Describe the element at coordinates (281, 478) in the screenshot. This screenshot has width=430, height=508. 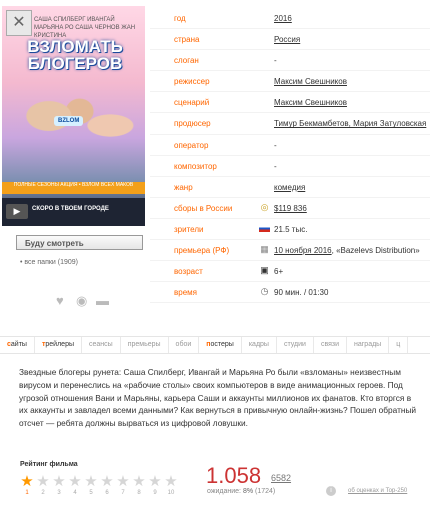
I see `rating-votes: 6582` at that location.